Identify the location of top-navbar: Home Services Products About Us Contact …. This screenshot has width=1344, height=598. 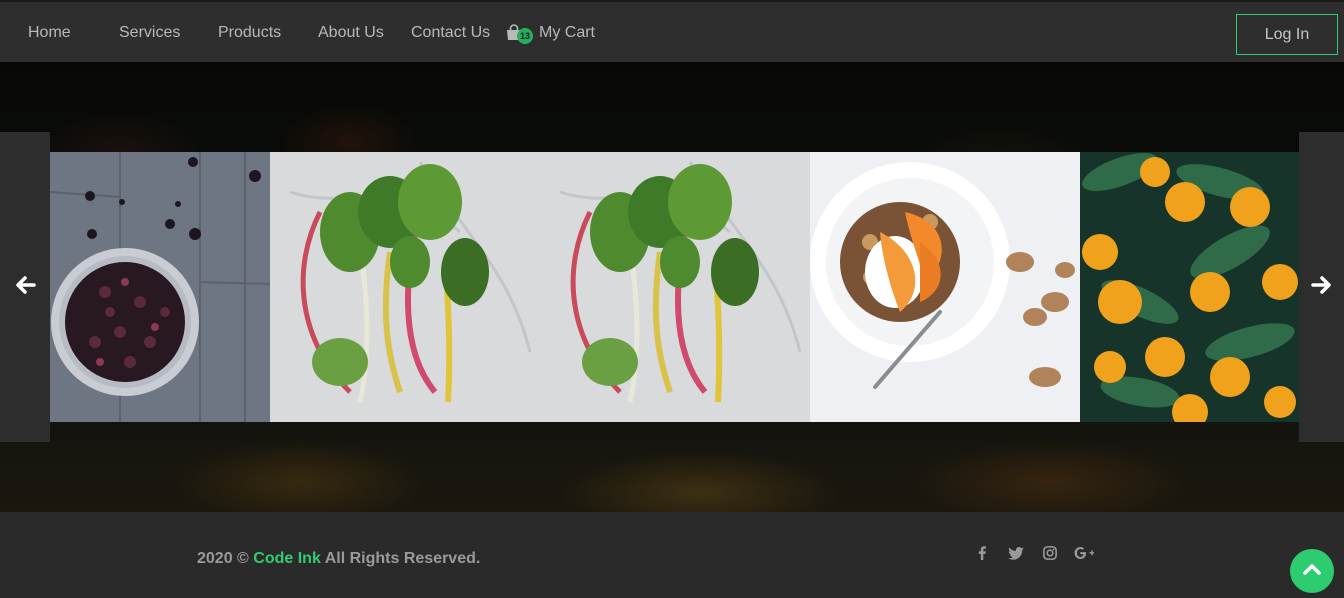
(672, 31).